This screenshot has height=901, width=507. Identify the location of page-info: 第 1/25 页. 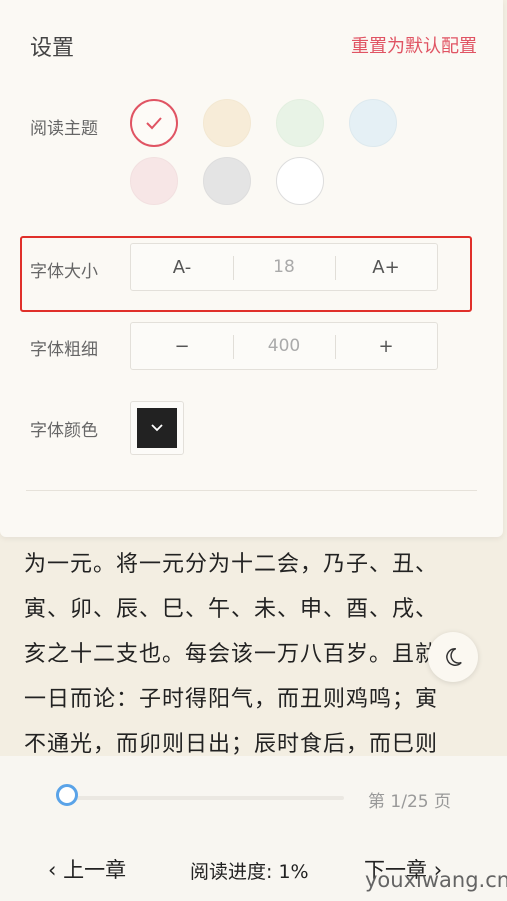
(409, 802).